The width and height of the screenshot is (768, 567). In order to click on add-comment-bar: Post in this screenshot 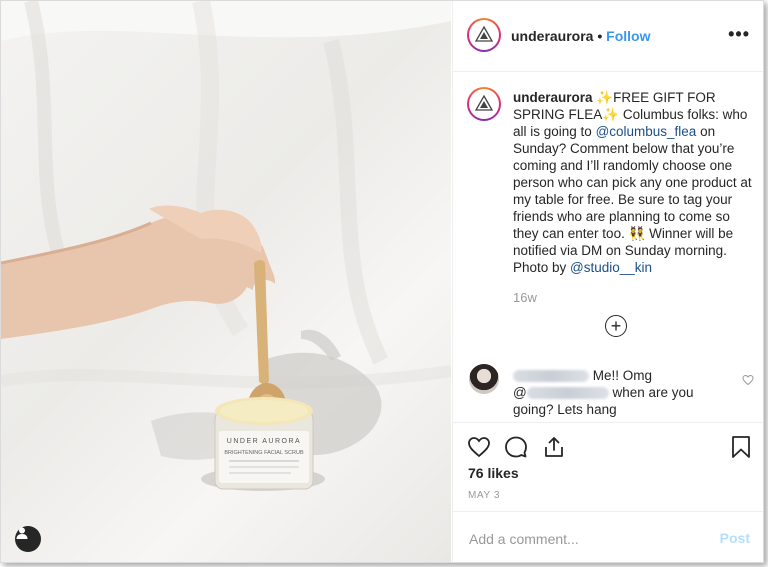, I will do `click(608, 536)`.